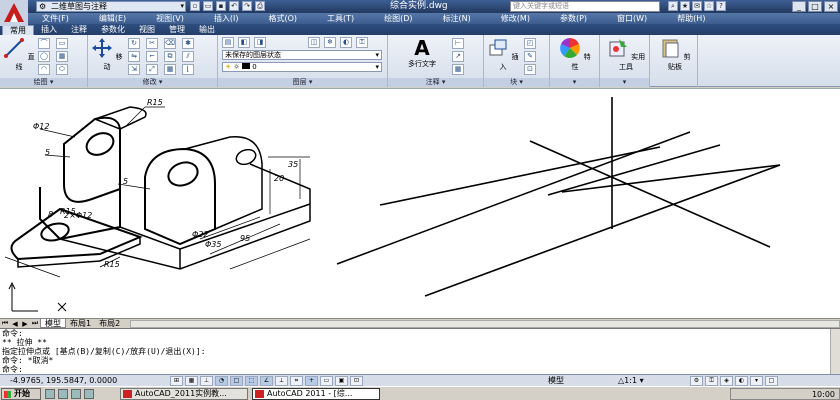 This screenshot has width=840, height=400. Describe the element at coordinates (631, 380) in the screenshot. I see `annotation-scale: △1:1 ▾` at that location.